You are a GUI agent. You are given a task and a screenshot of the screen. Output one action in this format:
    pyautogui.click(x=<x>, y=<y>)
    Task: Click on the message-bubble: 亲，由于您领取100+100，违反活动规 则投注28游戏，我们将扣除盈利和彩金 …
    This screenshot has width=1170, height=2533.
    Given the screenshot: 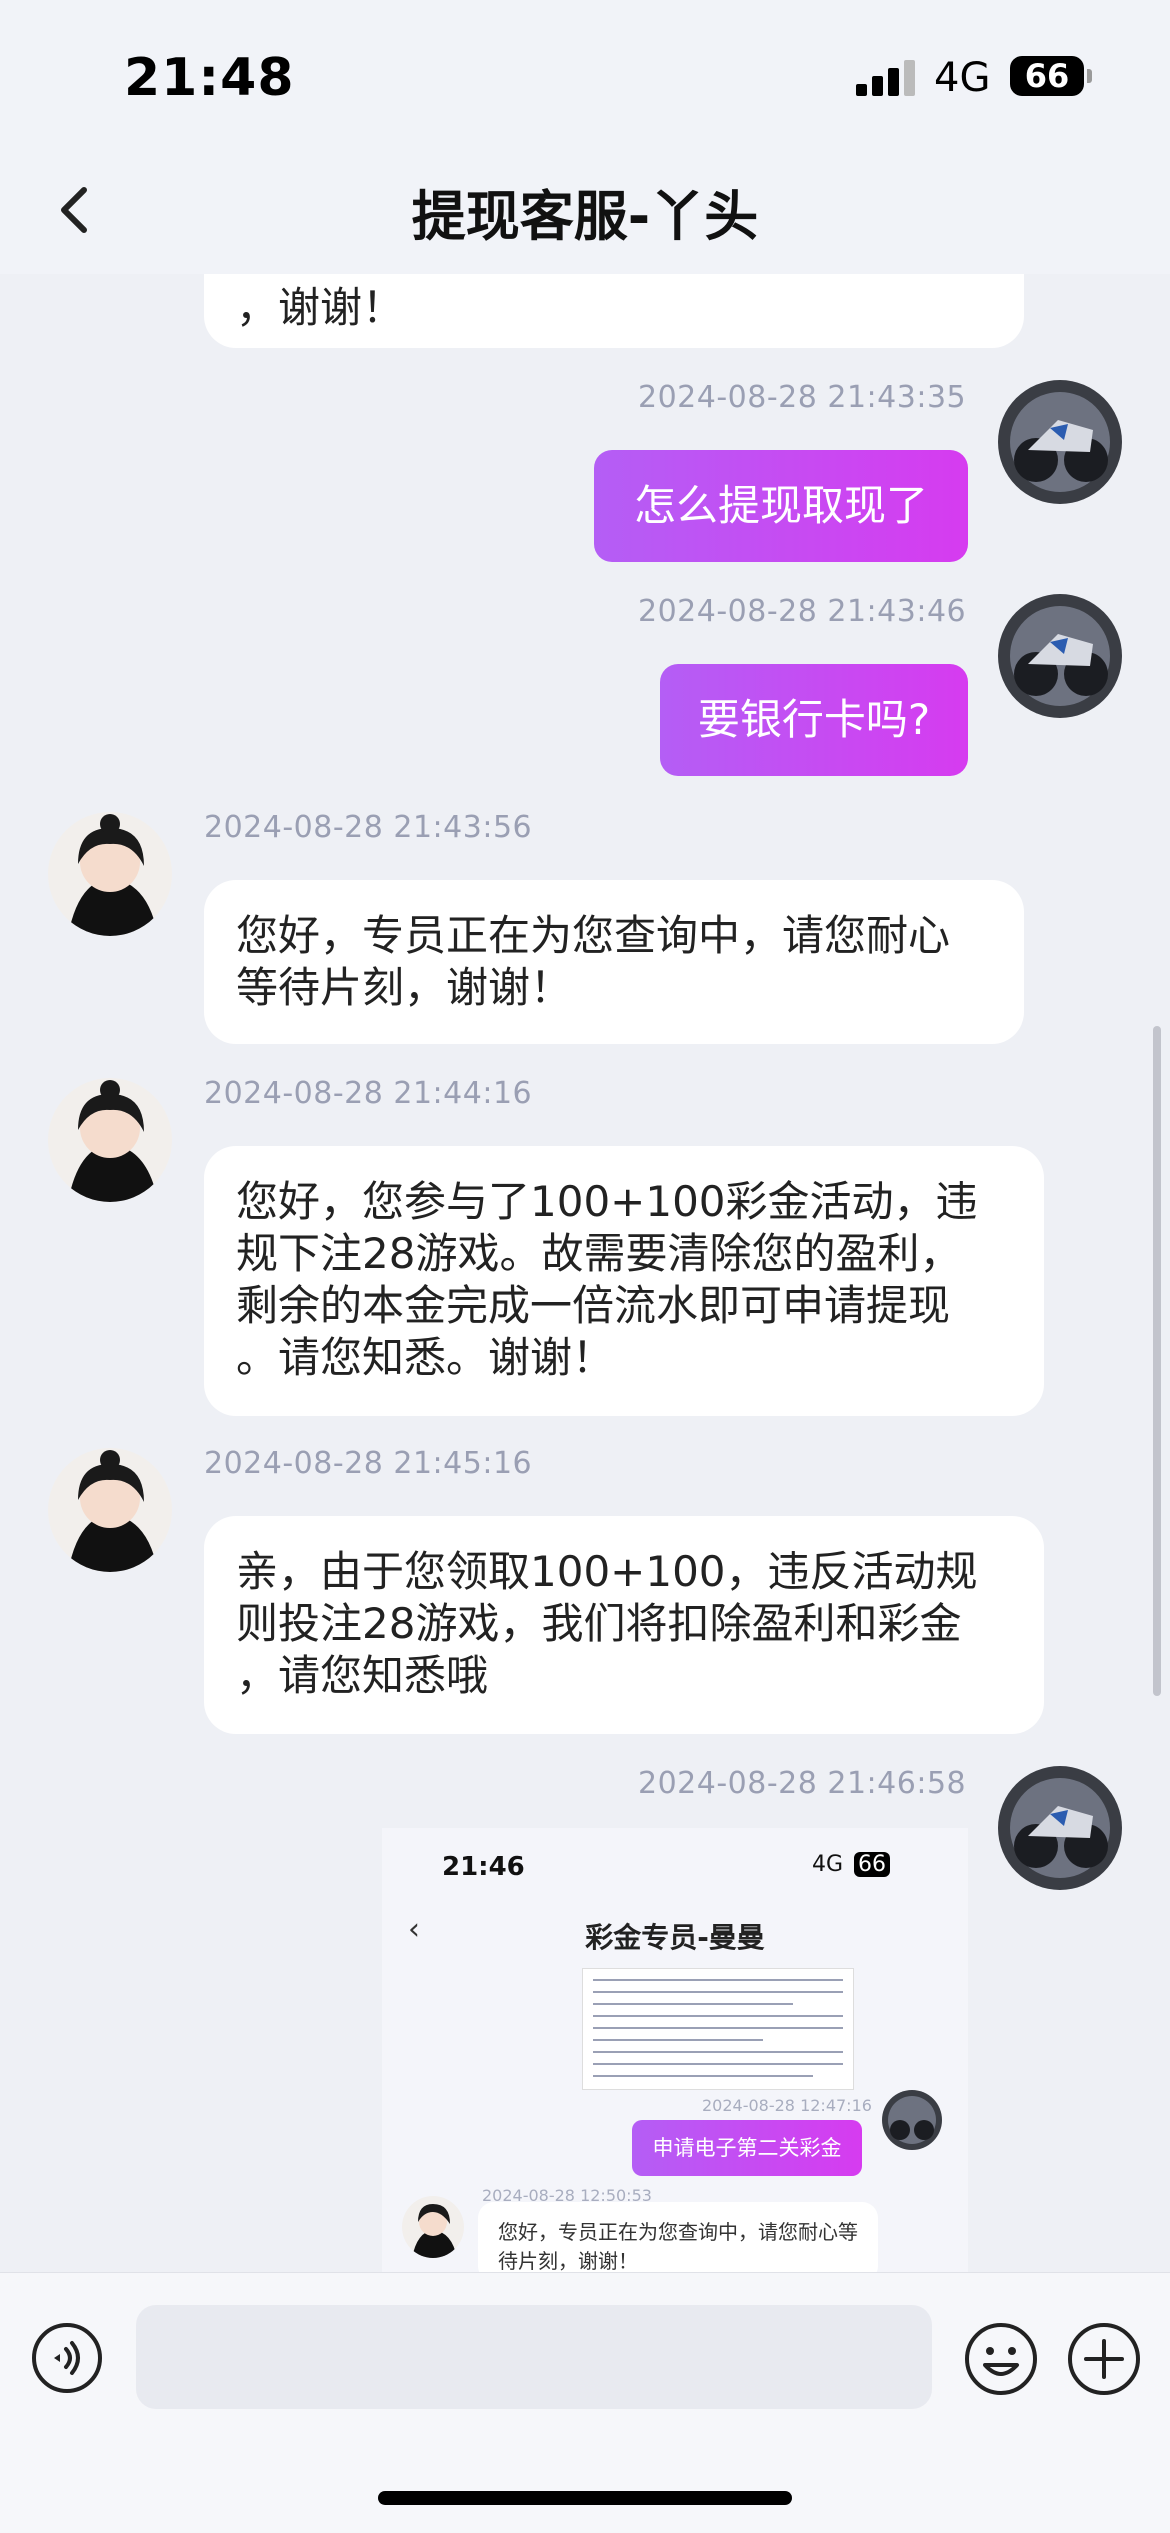 What is the action you would take?
    pyautogui.click(x=624, y=1625)
    